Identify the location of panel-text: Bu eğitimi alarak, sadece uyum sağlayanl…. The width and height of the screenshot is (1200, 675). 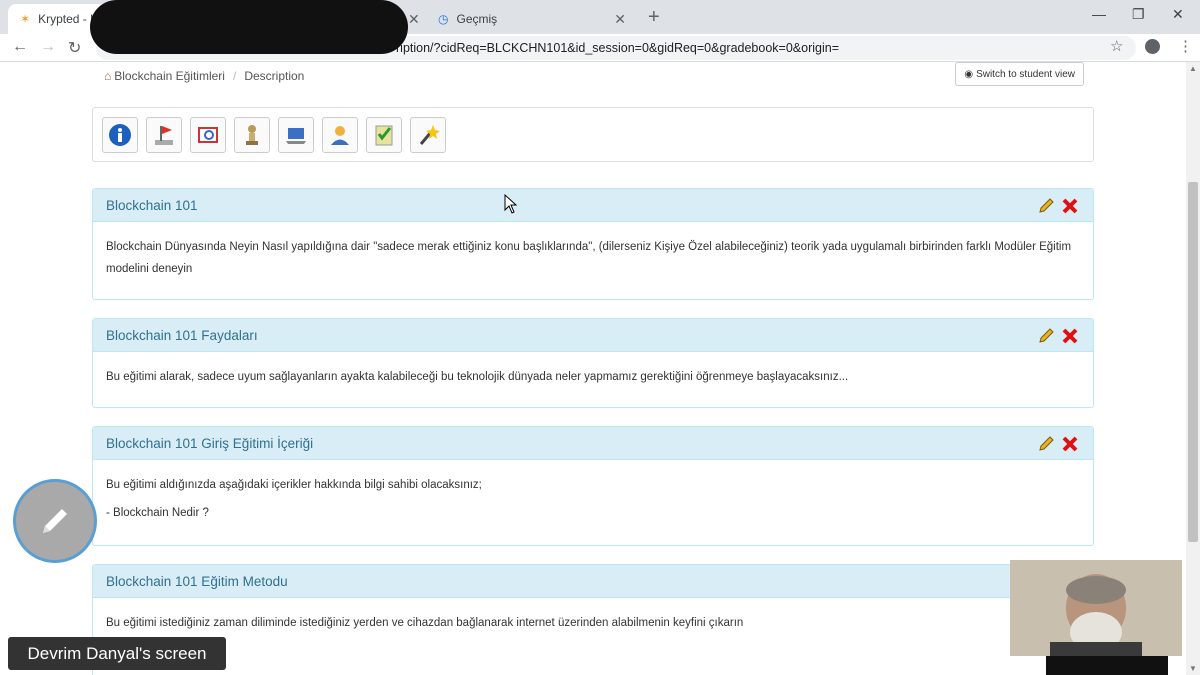
(477, 377).